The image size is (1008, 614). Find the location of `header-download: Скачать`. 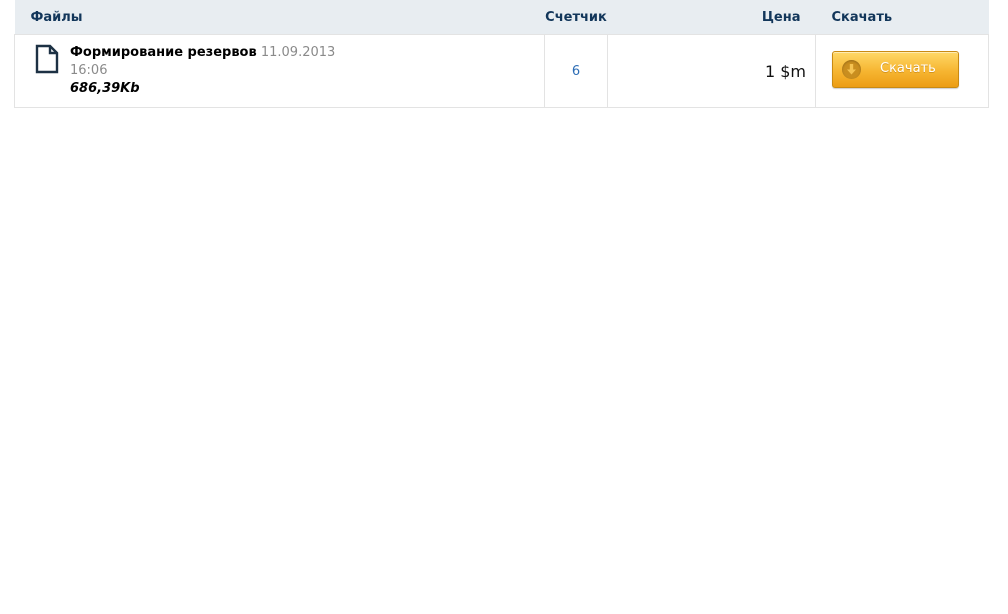

header-download: Скачать is located at coordinates (902, 17).